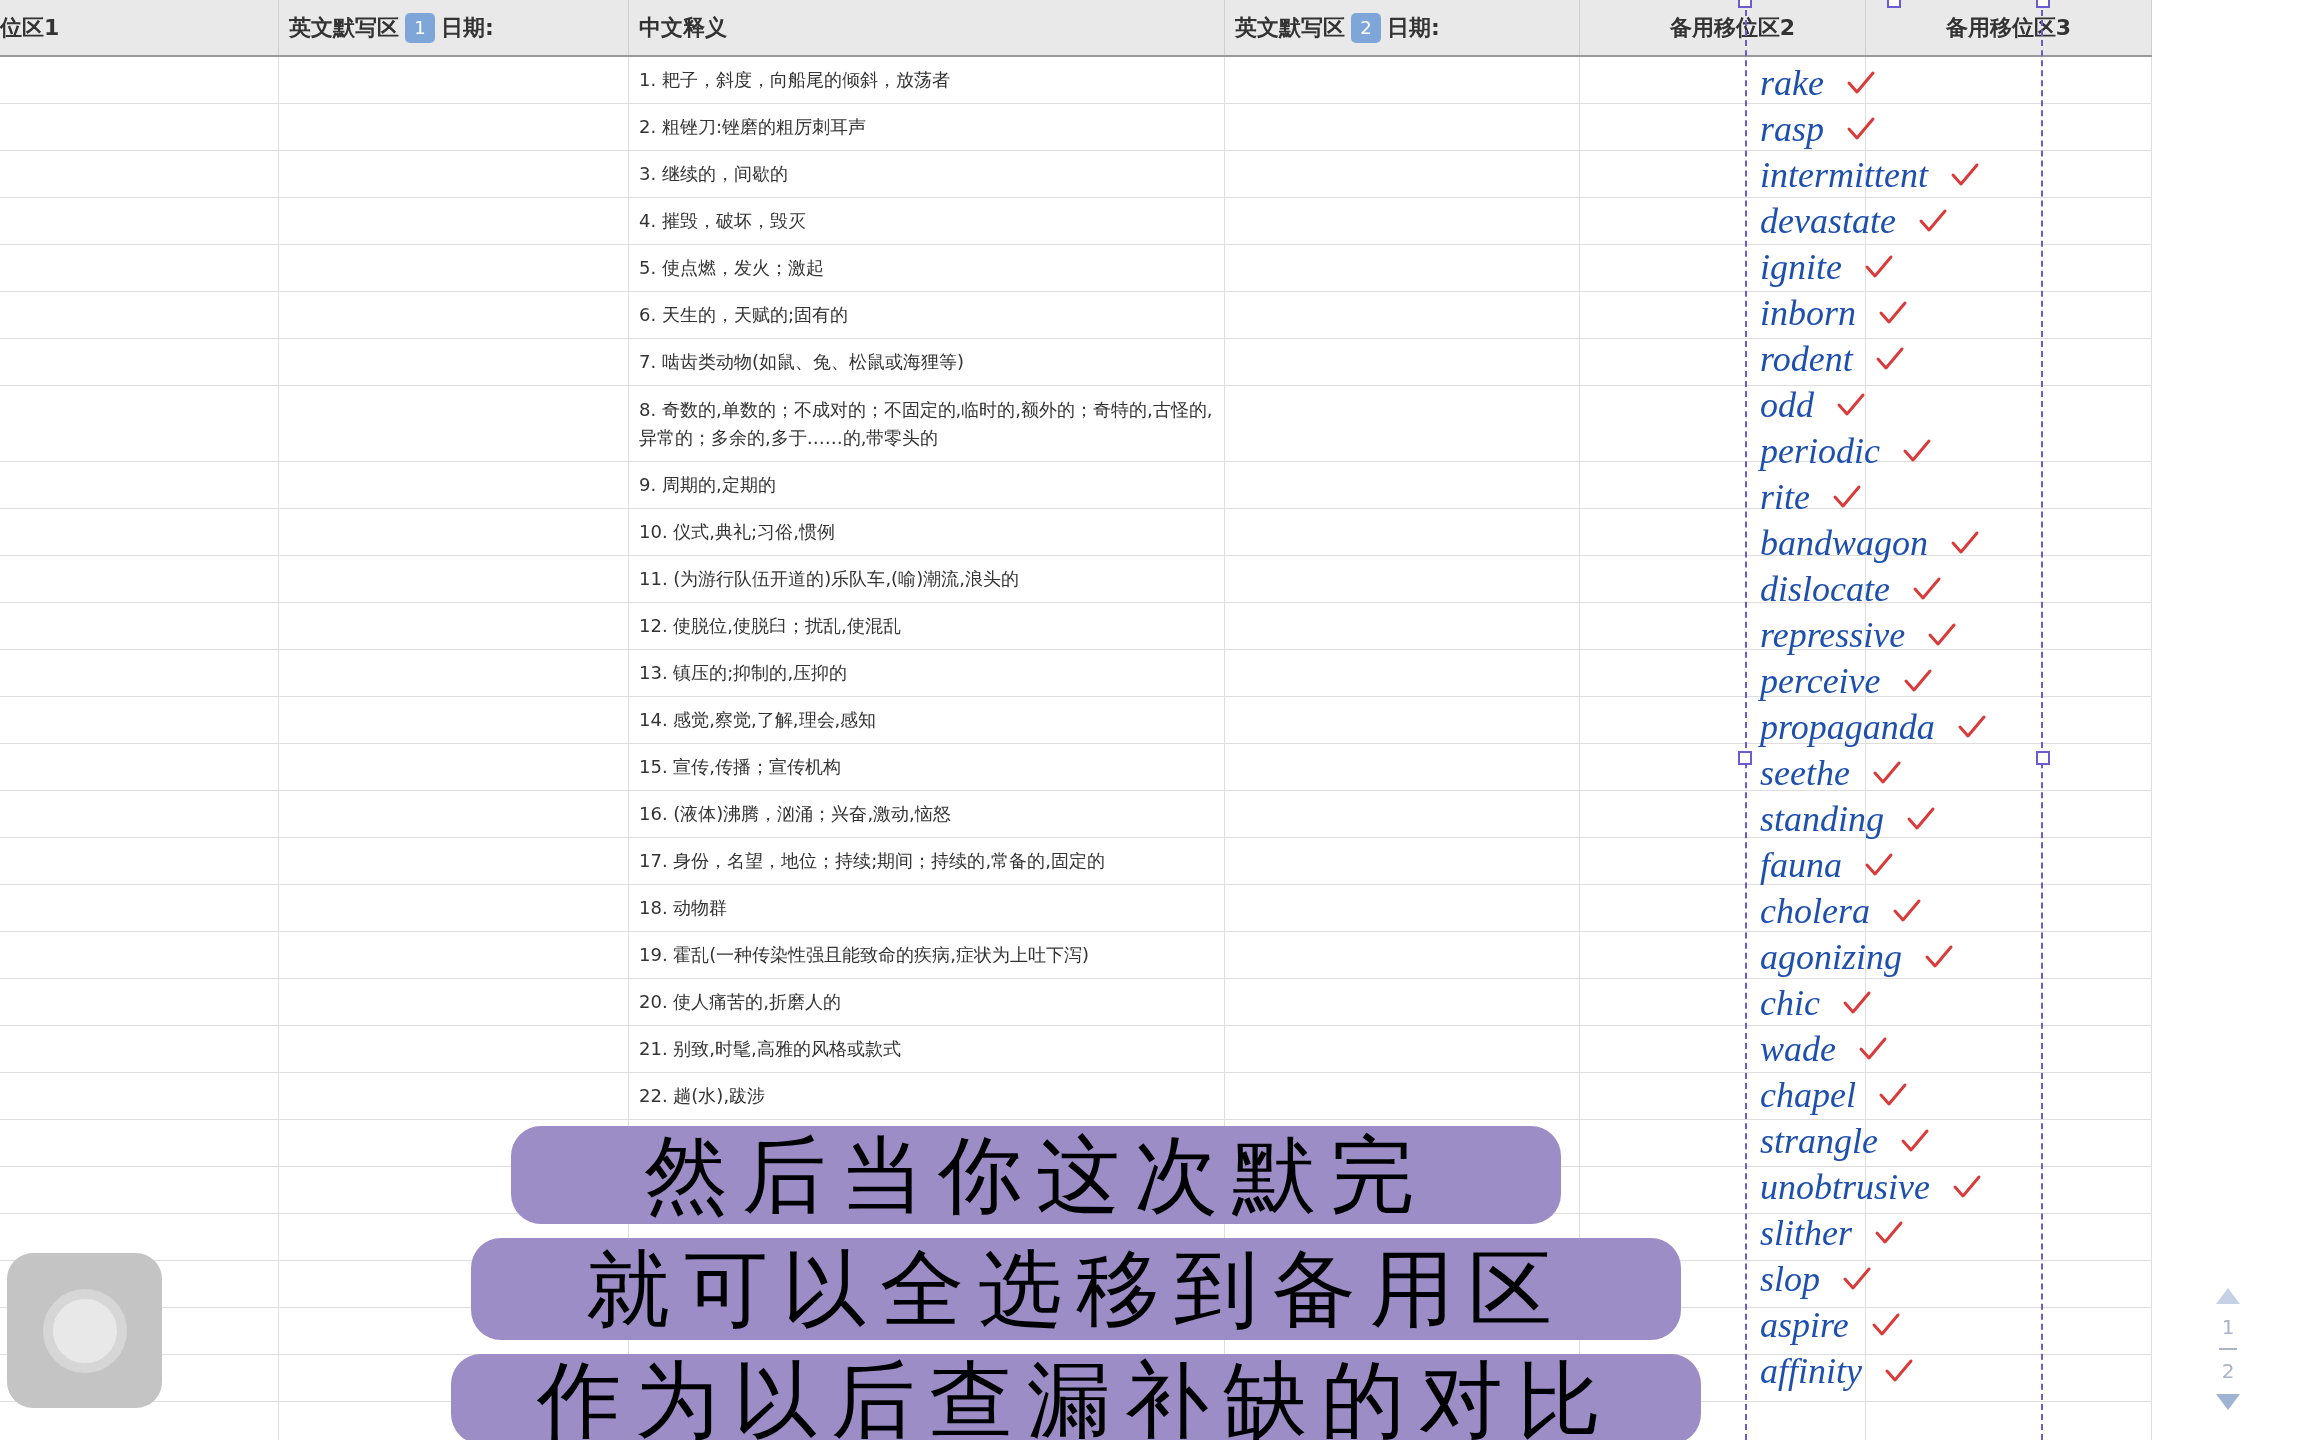 Image resolution: width=2304 pixels, height=1440 pixels. I want to click on handwritten-word: rite, so click(1785, 497).